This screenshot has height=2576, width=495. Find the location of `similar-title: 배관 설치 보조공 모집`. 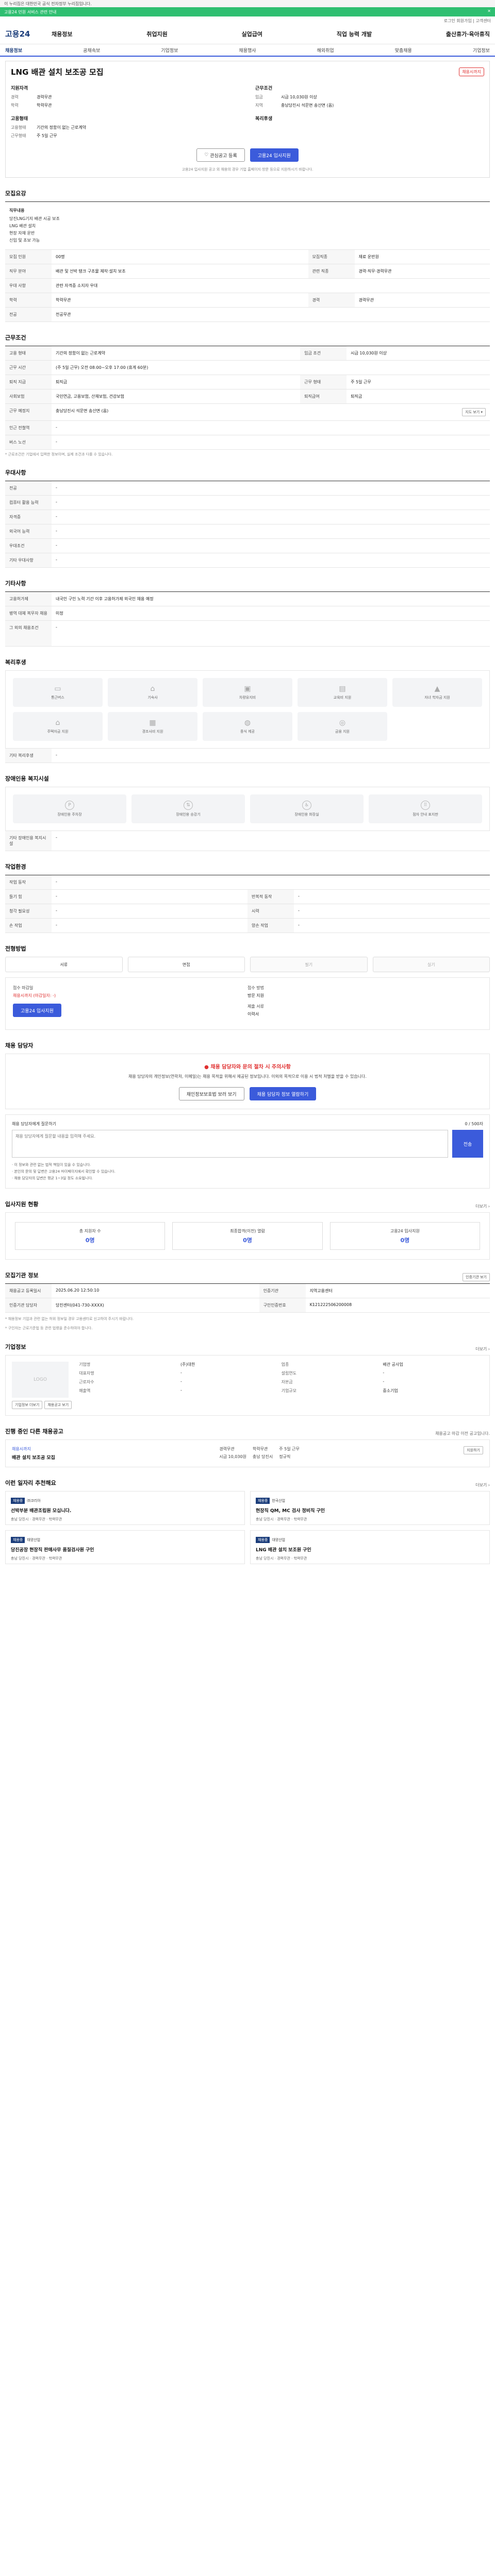

similar-title: 배관 설치 보조공 모집 is located at coordinates (33, 1457).